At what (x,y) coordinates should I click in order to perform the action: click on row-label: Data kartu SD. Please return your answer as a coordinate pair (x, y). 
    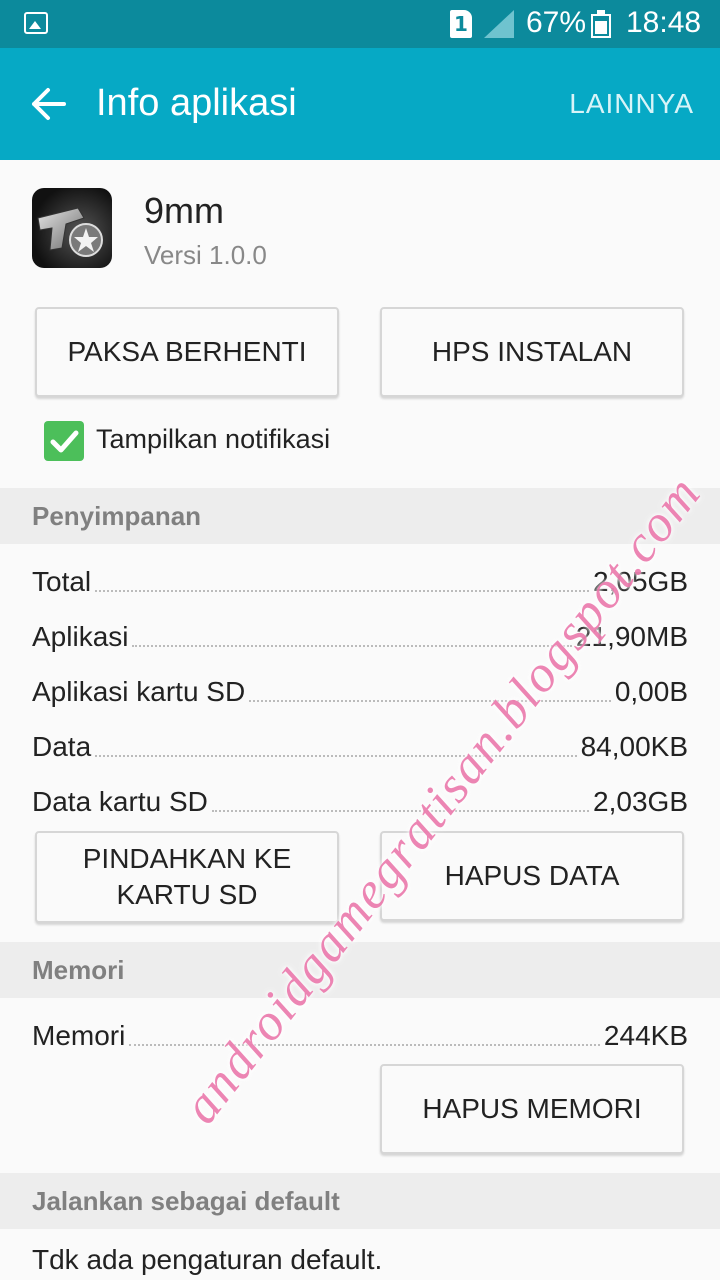
    Looking at the image, I should click on (120, 801).